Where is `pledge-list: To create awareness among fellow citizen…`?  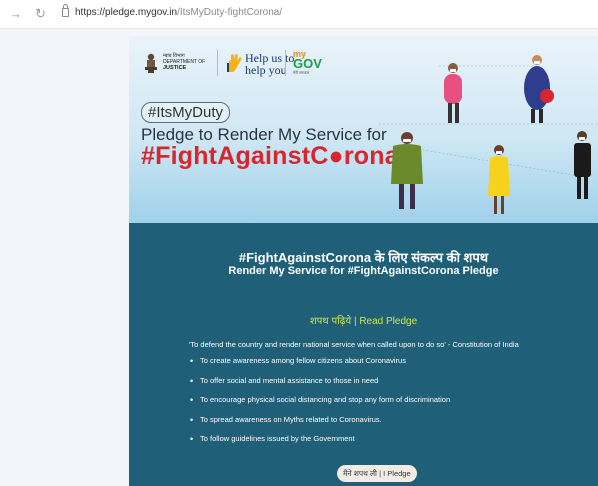 pledge-list: To create awareness among fellow citizen… is located at coordinates (320, 405).